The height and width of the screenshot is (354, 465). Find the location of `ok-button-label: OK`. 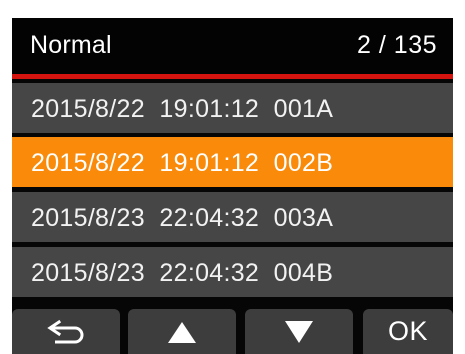

ok-button-label: OK is located at coordinates (407, 331).